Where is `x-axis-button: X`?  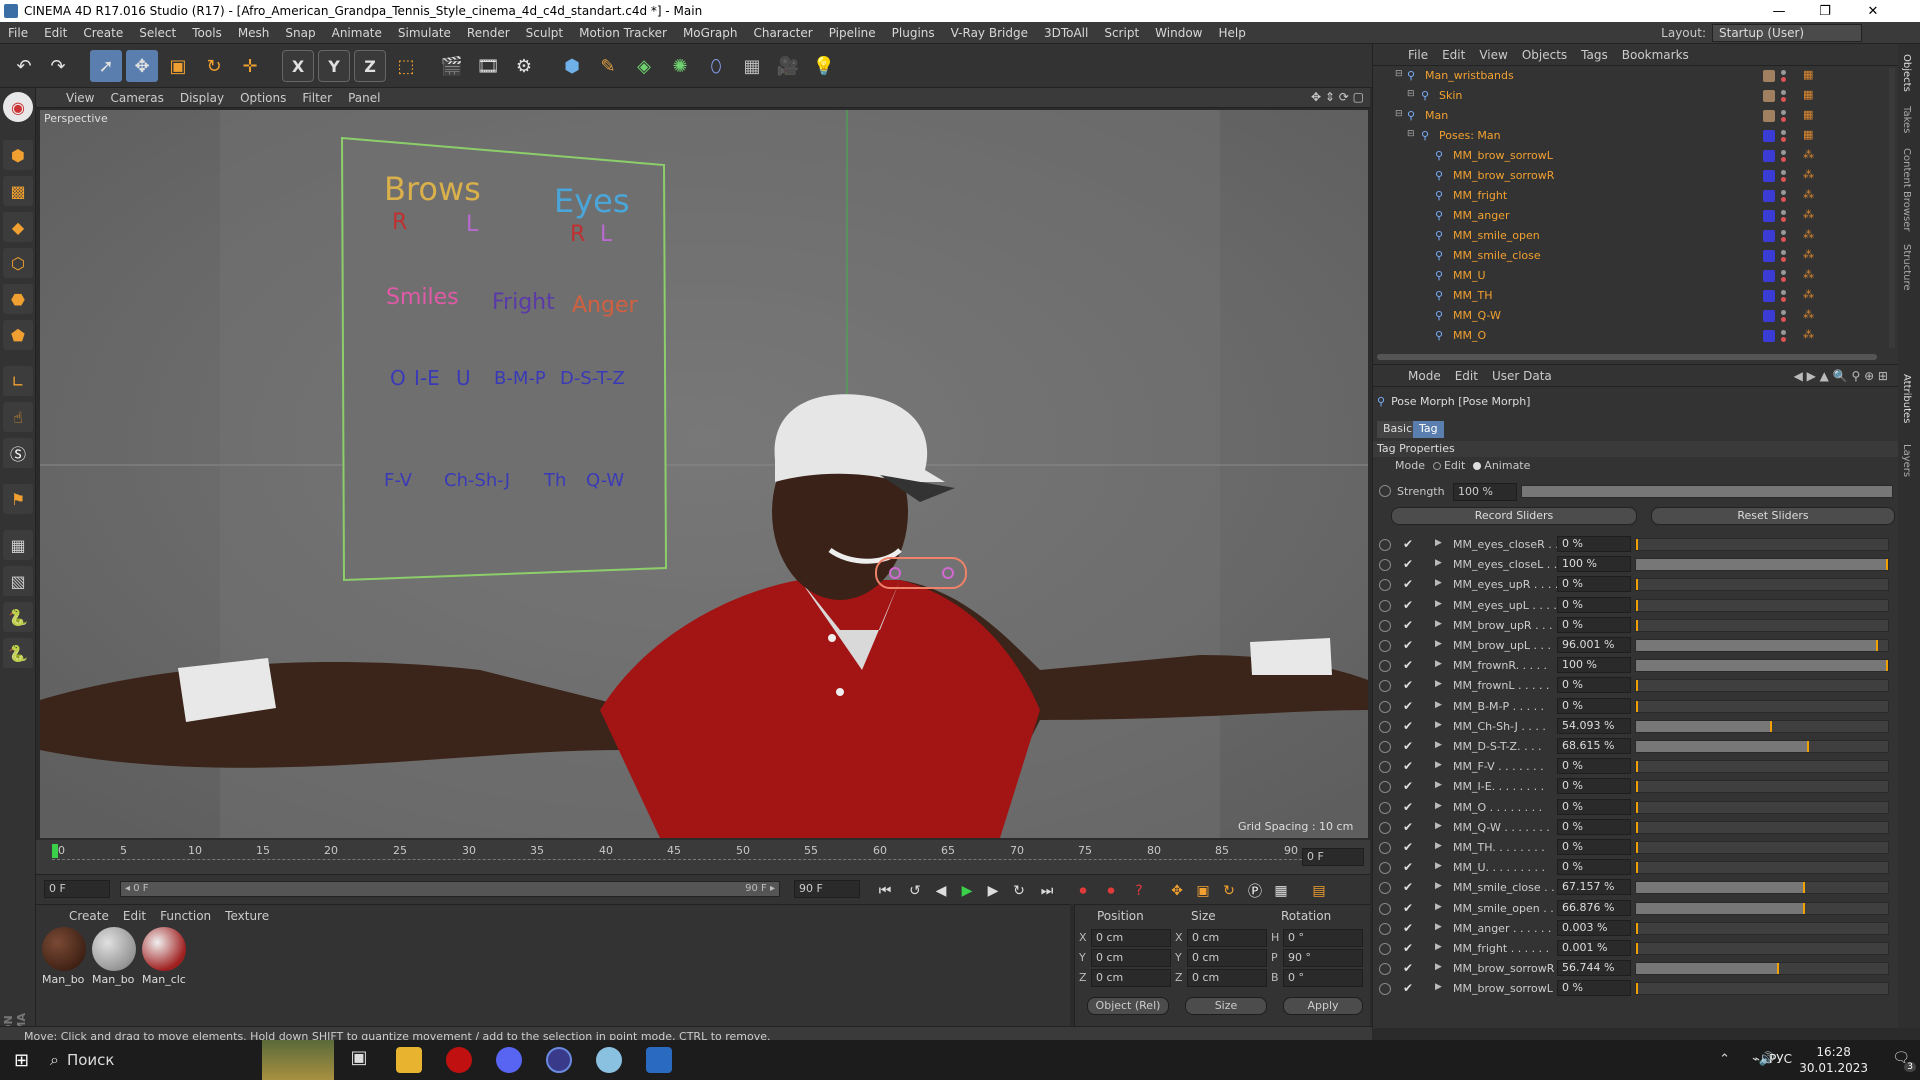
x-axis-button: X is located at coordinates (298, 66).